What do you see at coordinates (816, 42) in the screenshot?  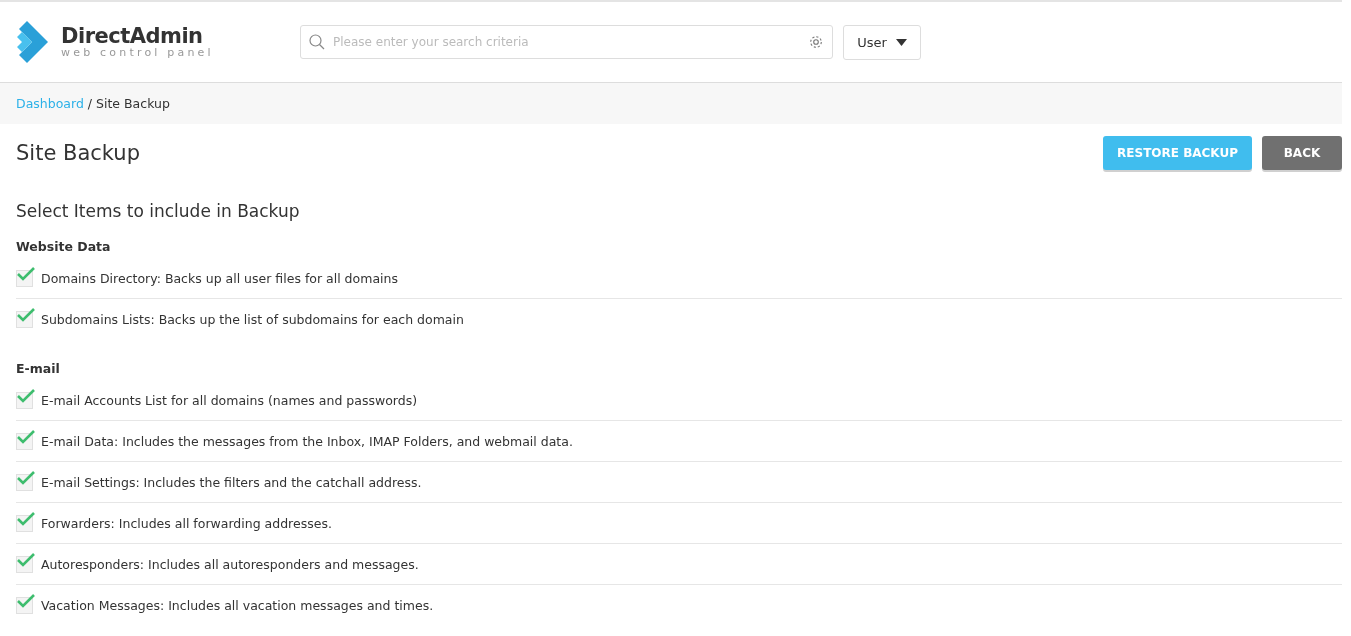 I see `settings-icon` at bounding box center [816, 42].